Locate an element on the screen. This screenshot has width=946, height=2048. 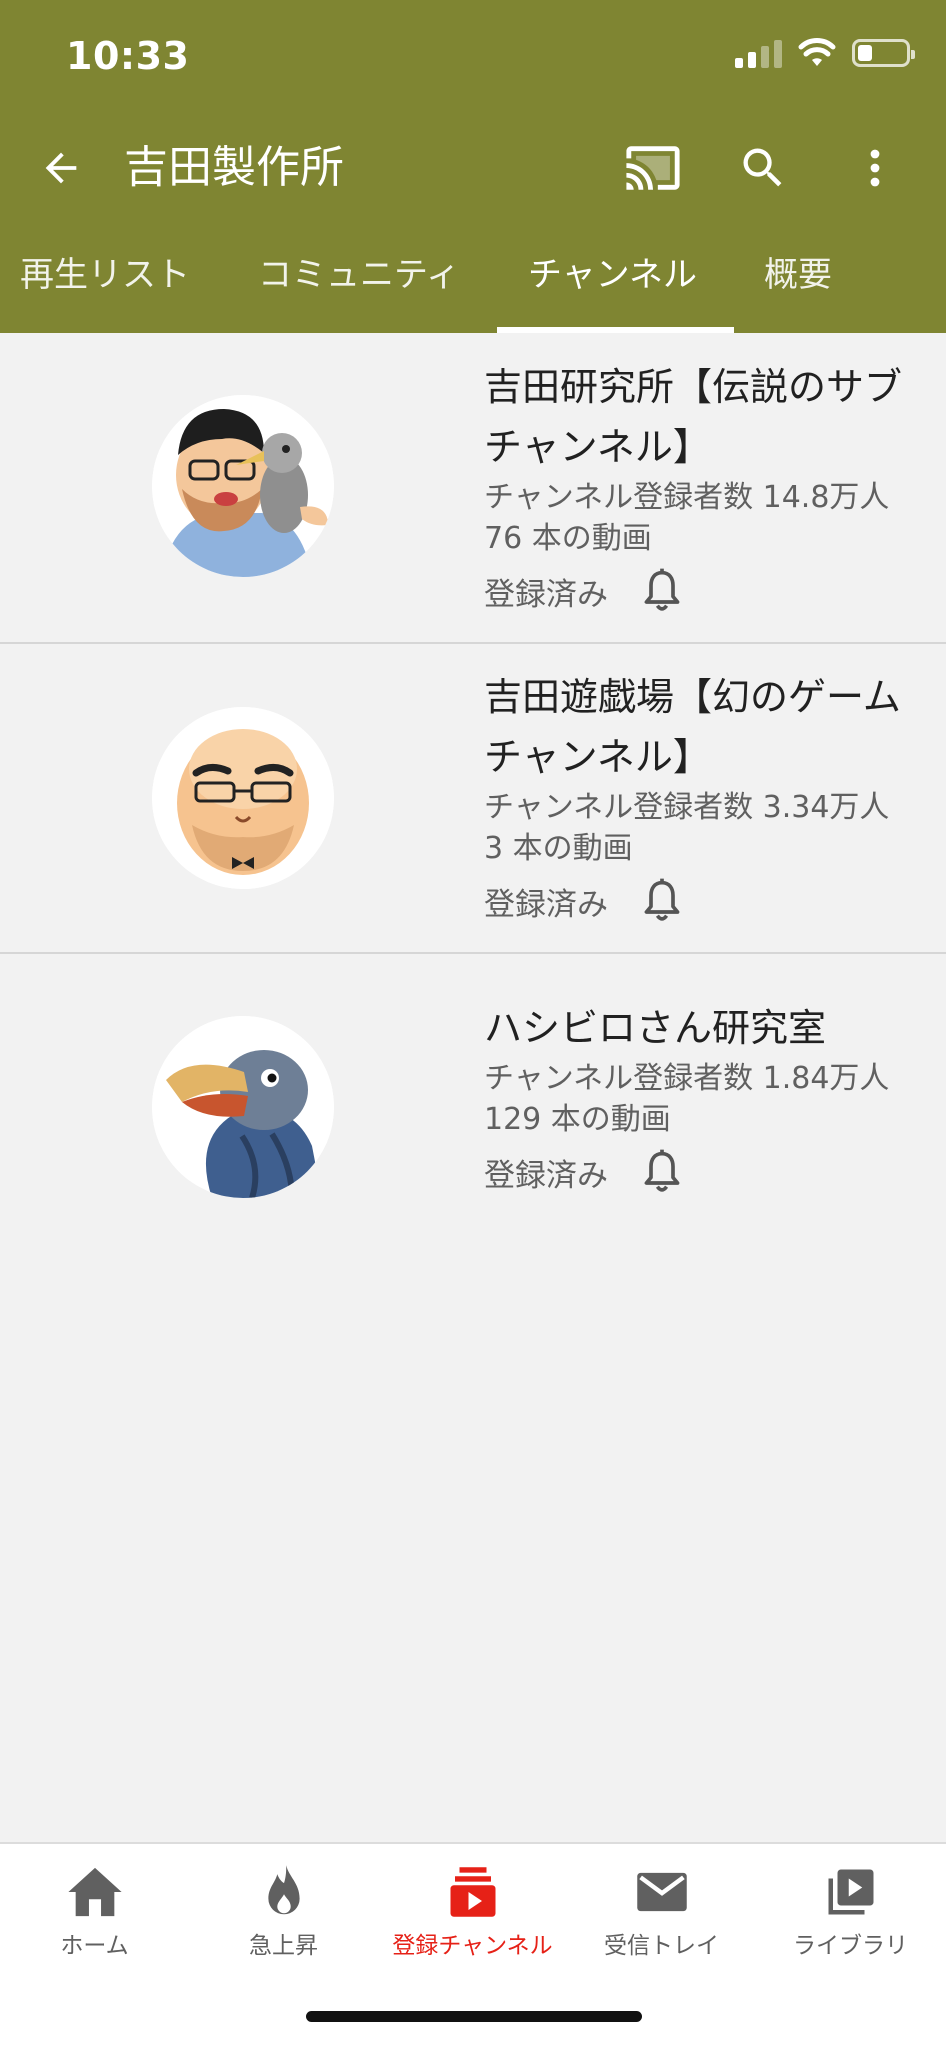
arrow-left-icon is located at coordinates (61, 168).